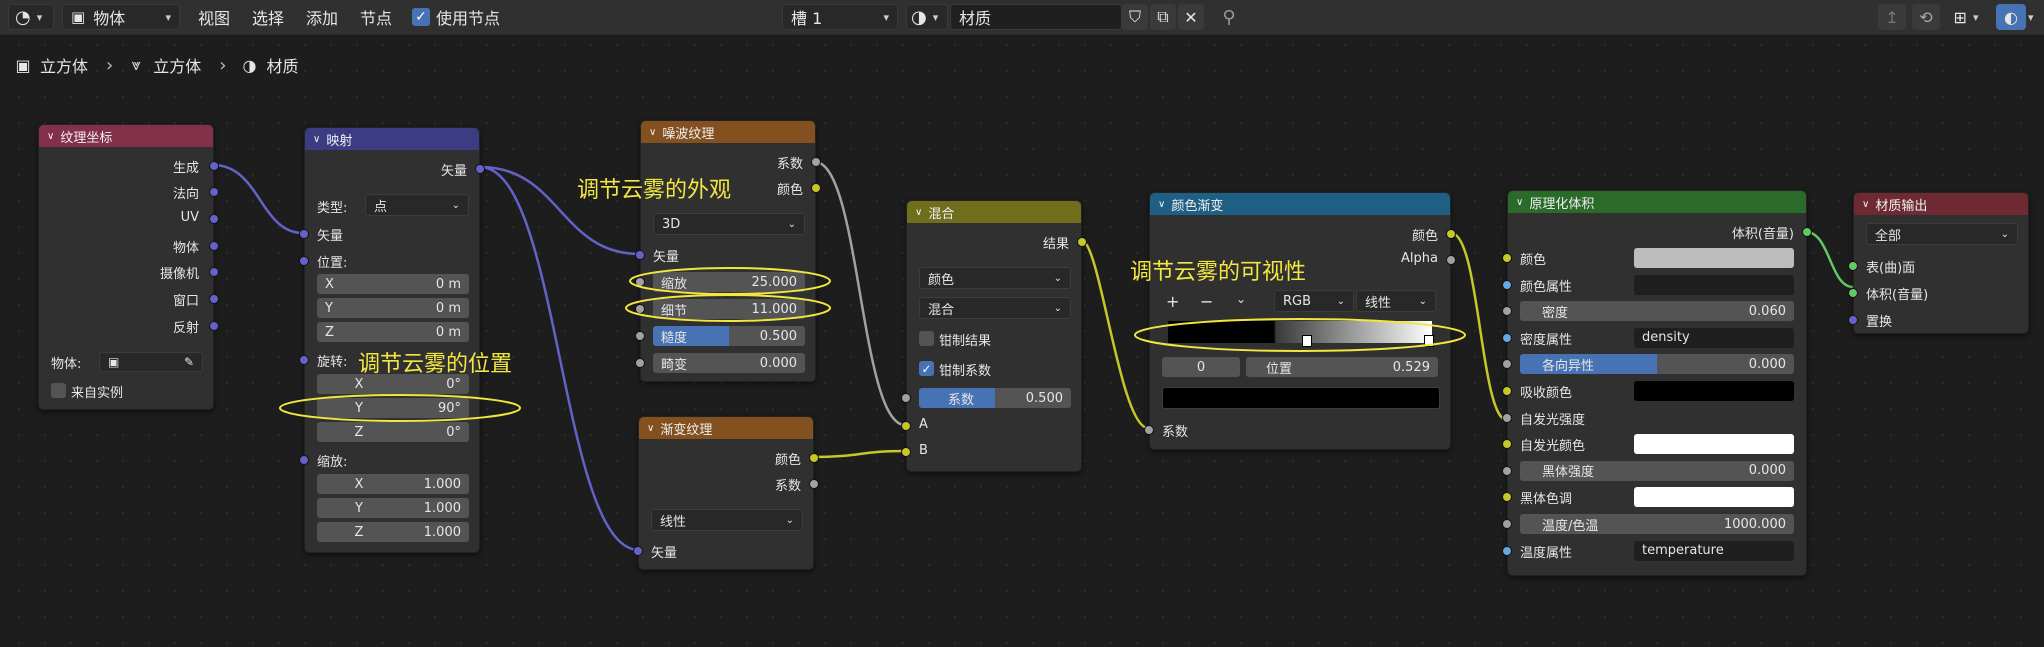 Image resolution: width=2044 pixels, height=647 pixels. Describe the element at coordinates (1301, 398) in the screenshot. I see `stop-color-swatch` at that location.